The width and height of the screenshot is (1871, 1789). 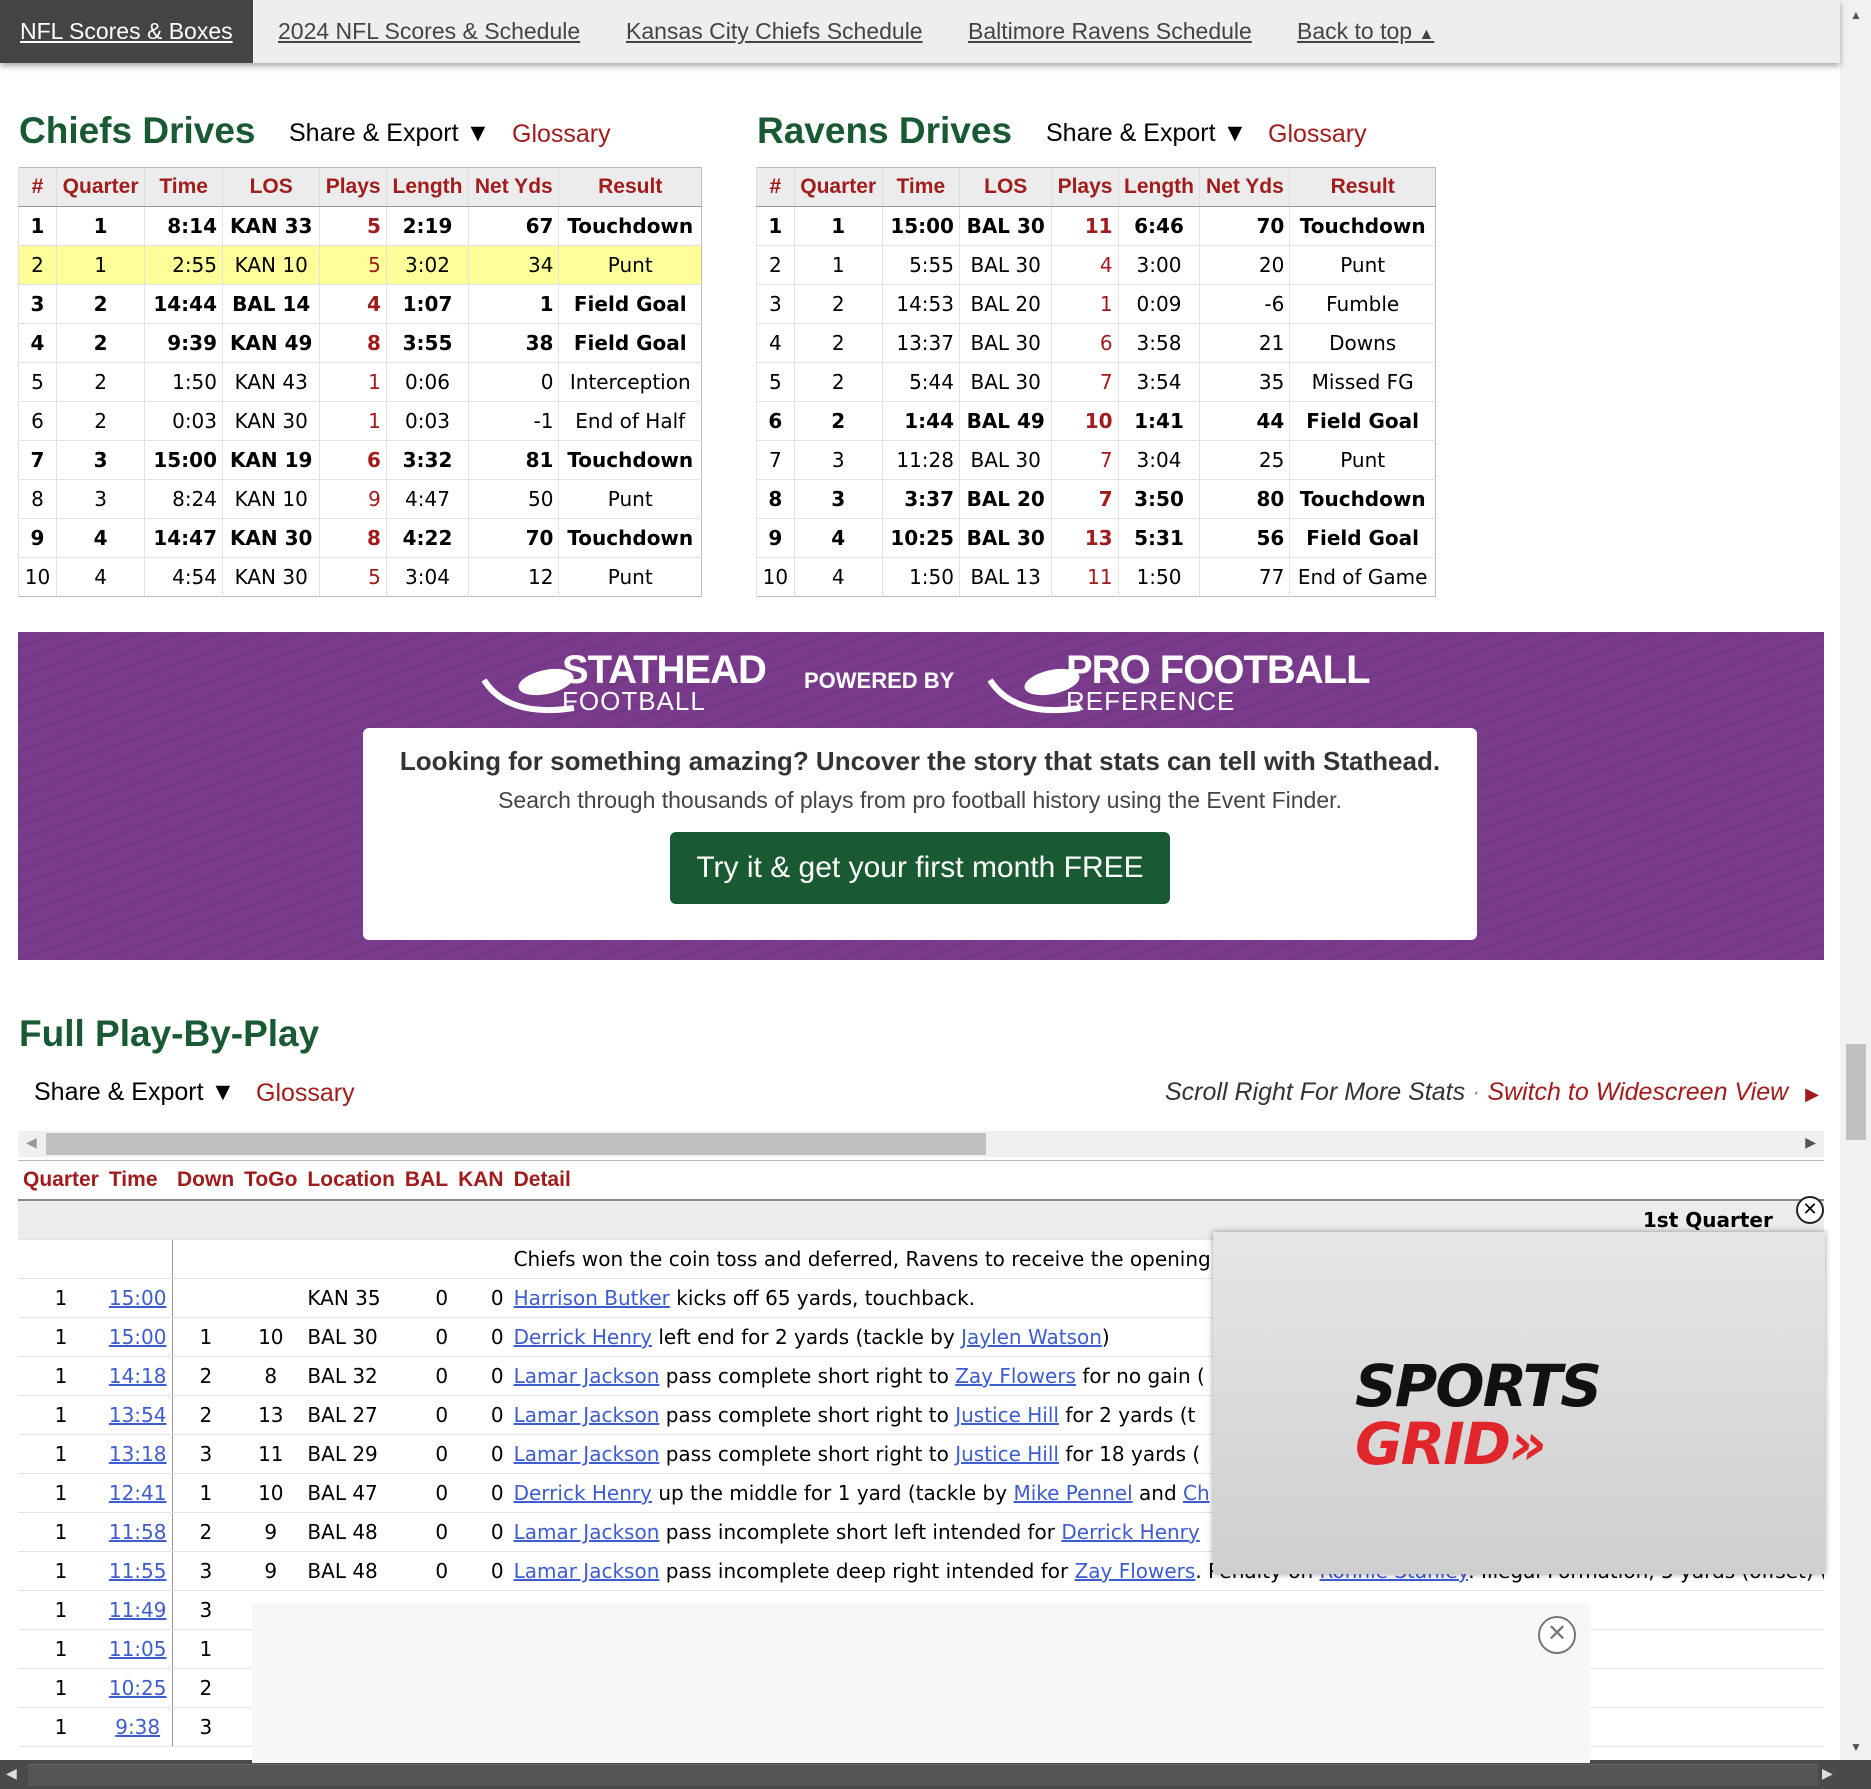 What do you see at coordinates (1519, 1403) in the screenshot?
I see `video-player-overlay: SPORTS GRID»` at bounding box center [1519, 1403].